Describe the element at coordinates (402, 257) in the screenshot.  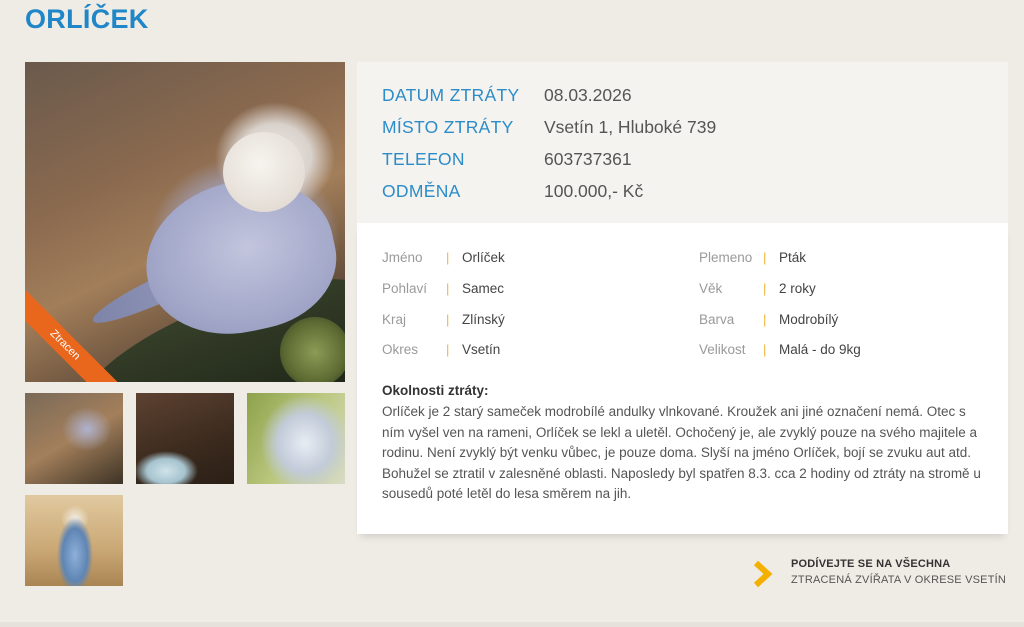
I see `attribute-key: Jméno` at that location.